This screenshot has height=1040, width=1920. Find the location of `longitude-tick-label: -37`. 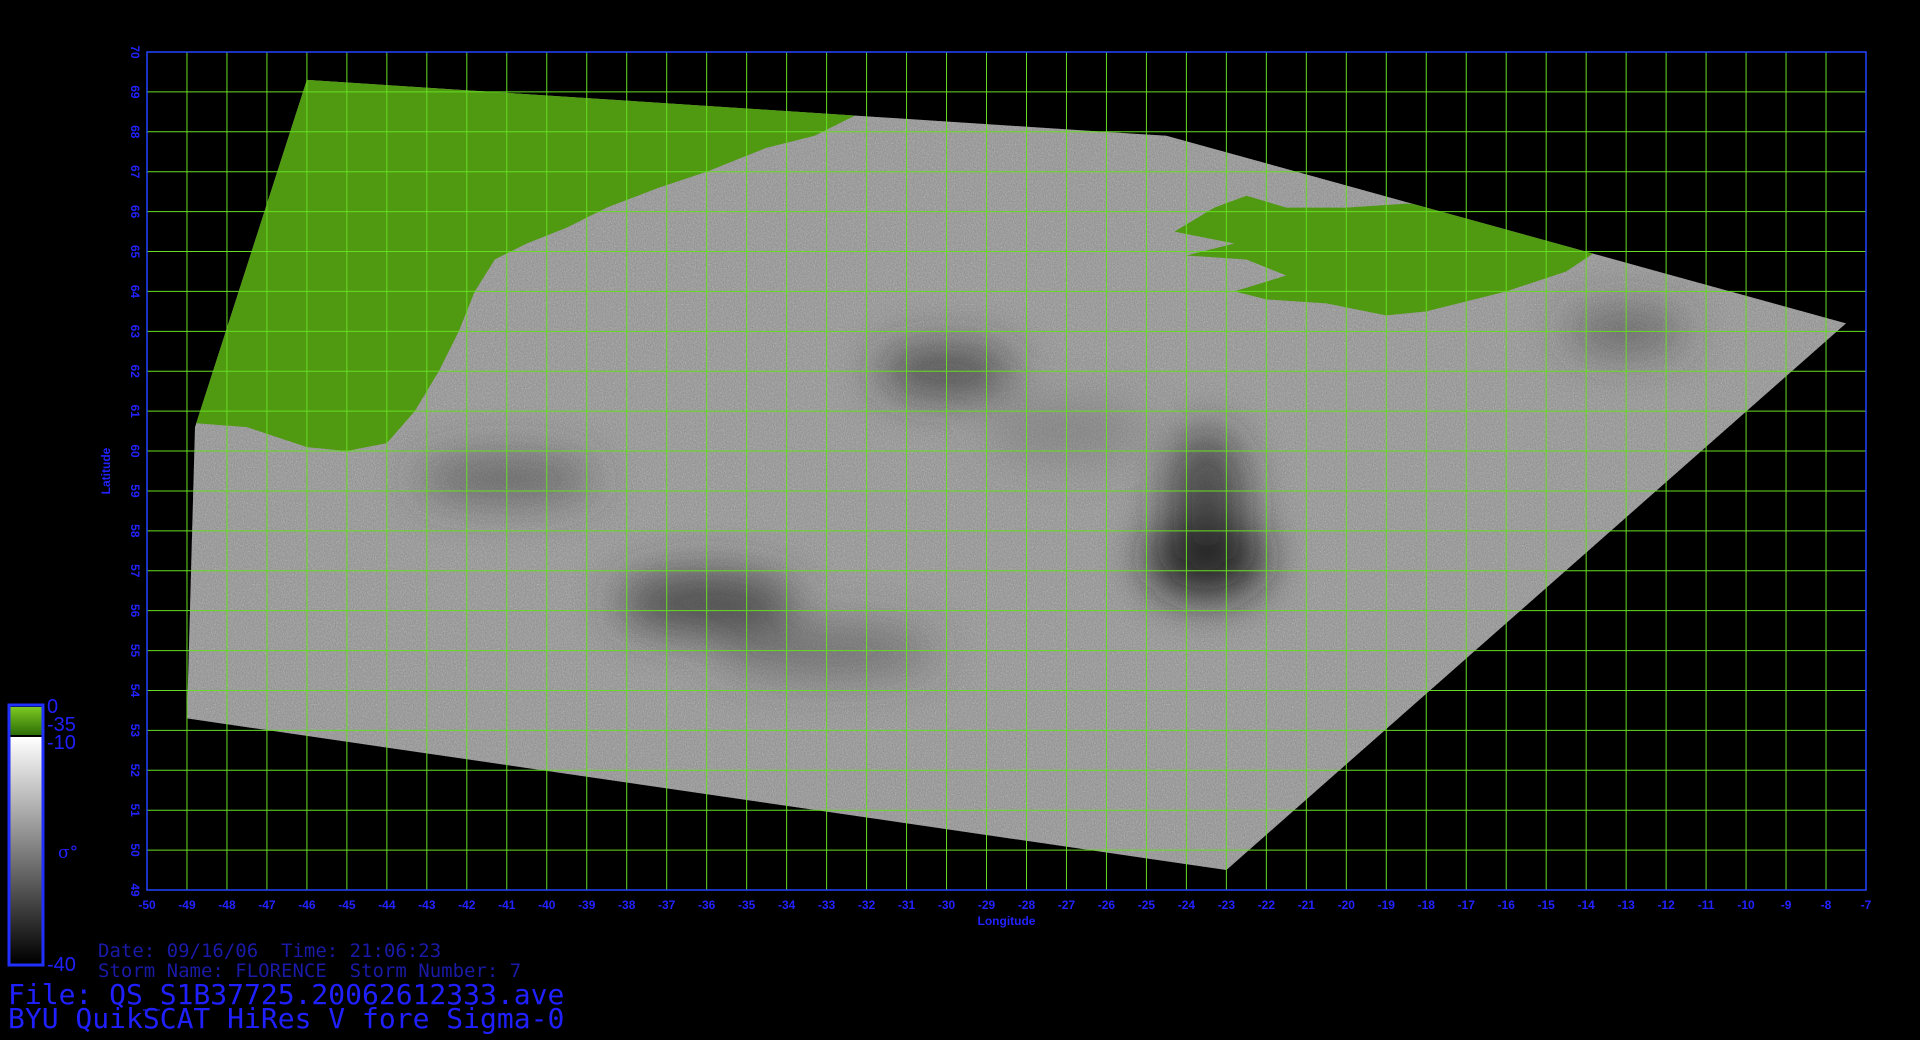

longitude-tick-label: -37 is located at coordinates (667, 905).